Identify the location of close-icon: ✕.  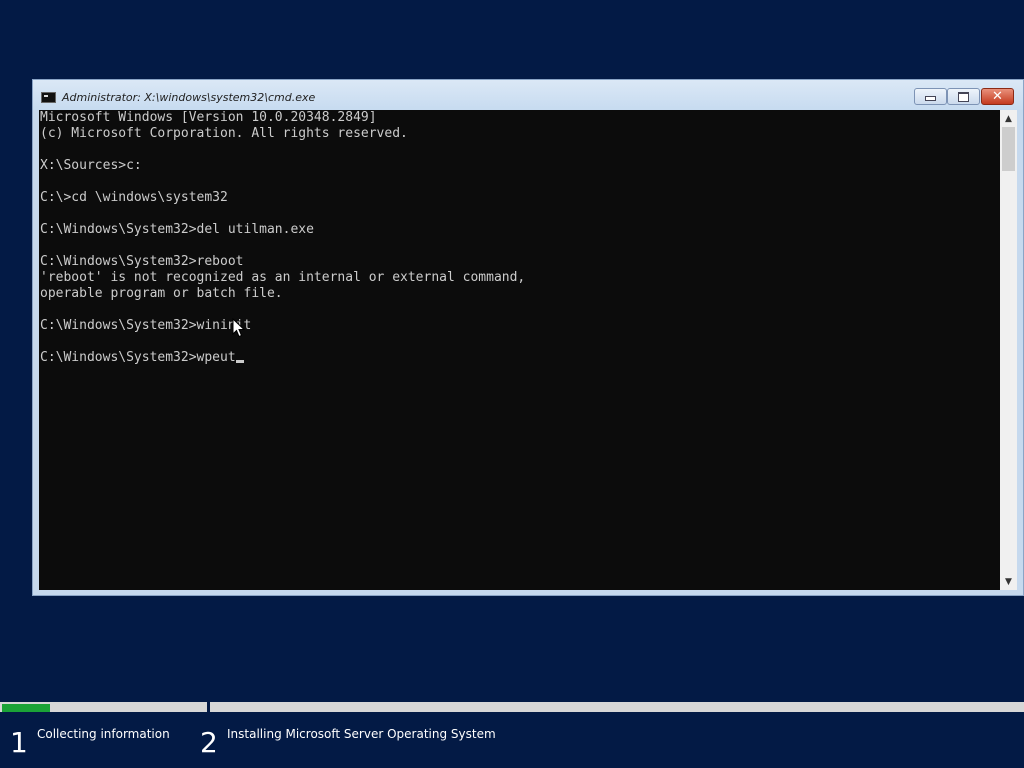
(997, 96).